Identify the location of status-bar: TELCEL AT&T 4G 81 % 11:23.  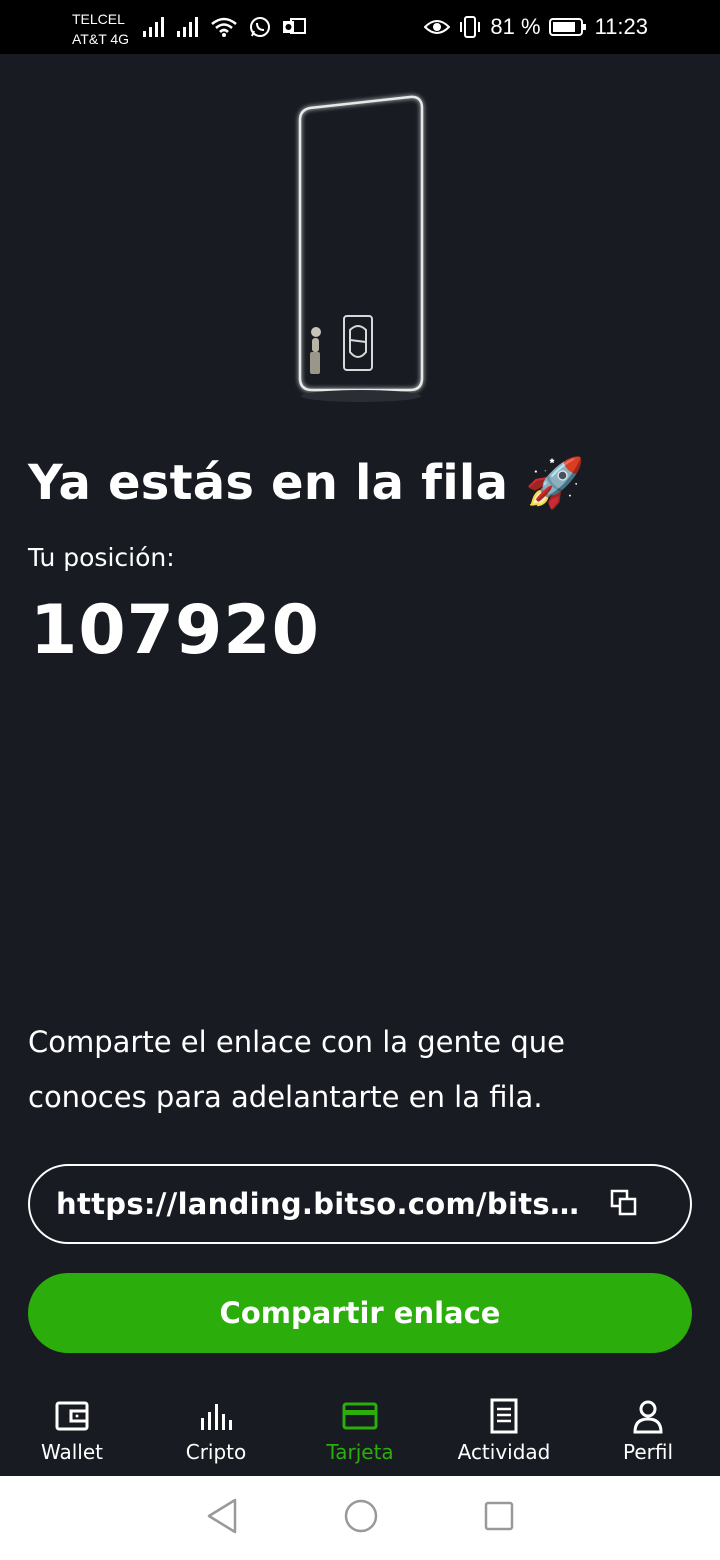
(360, 27).